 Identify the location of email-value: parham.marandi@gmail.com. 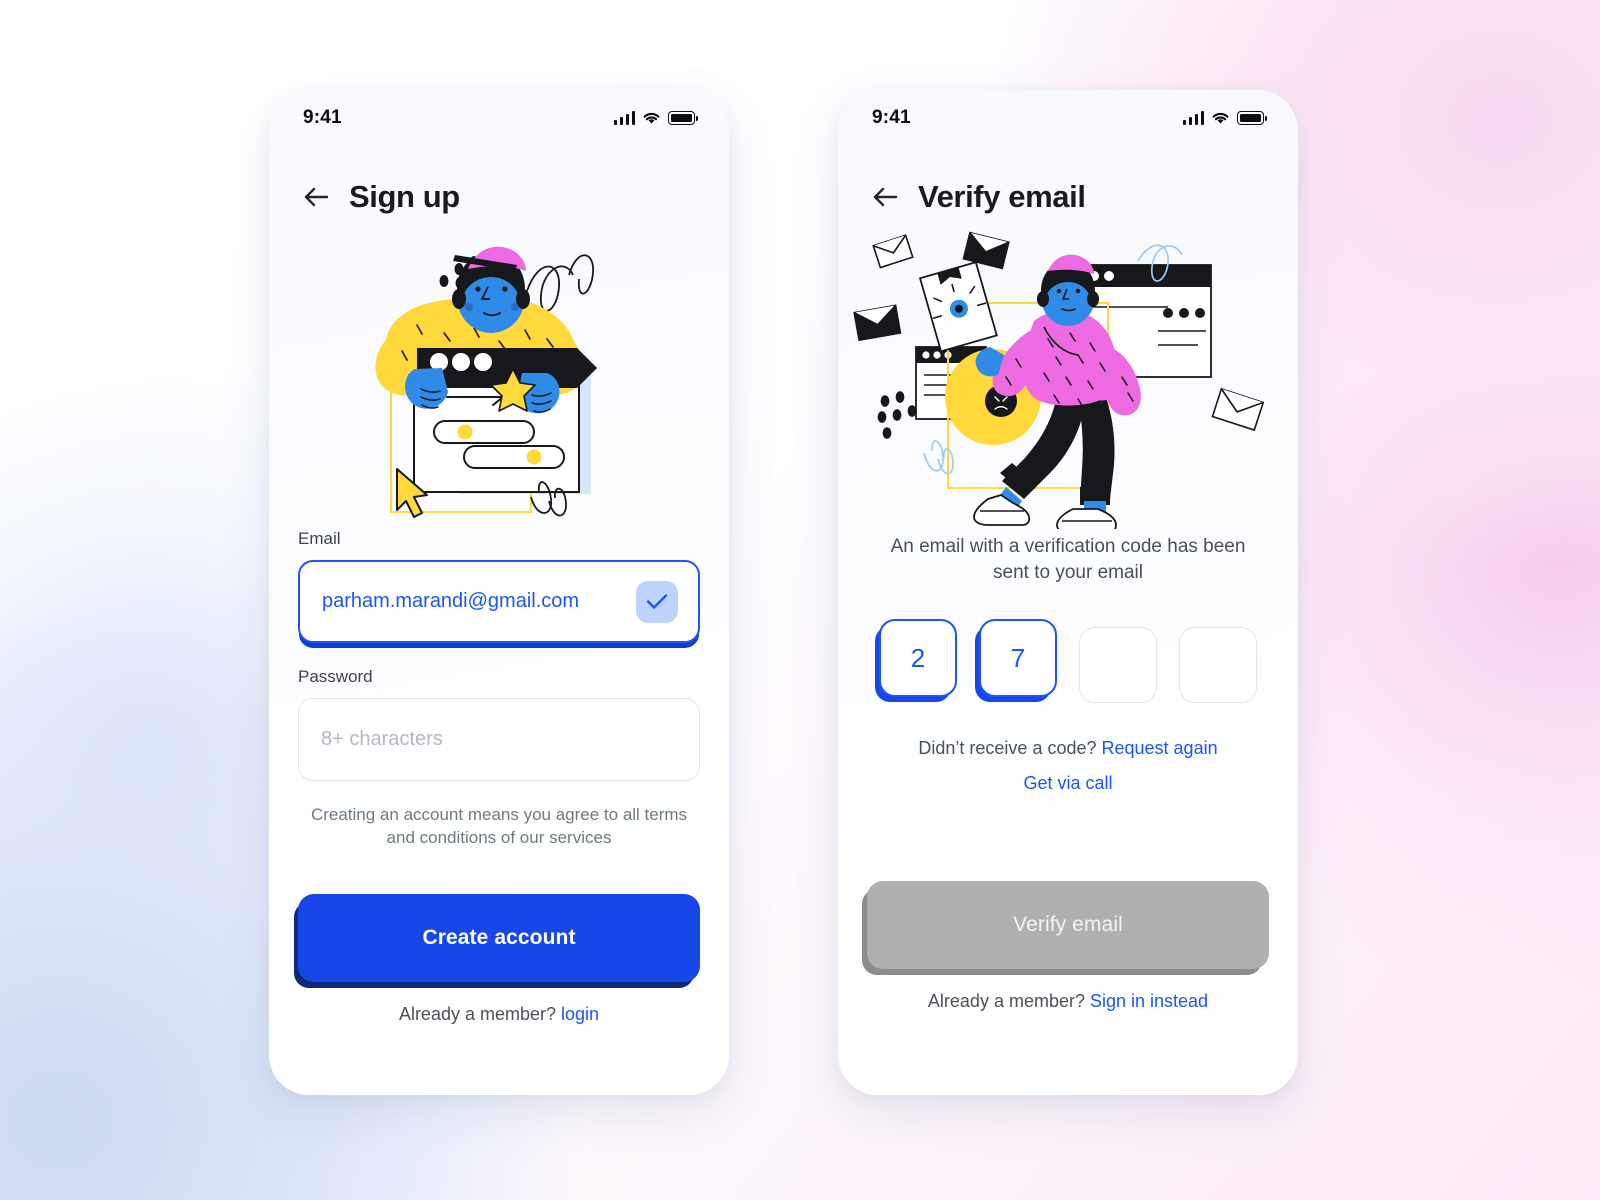
(451, 601).